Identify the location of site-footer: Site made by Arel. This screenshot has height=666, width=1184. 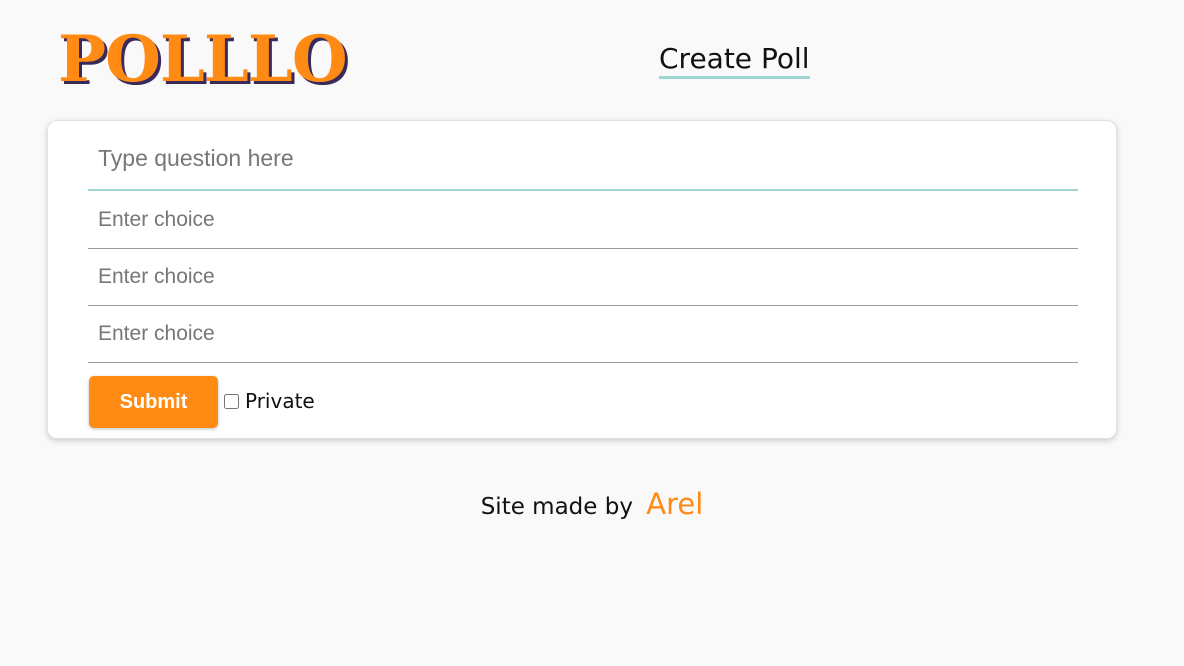
(592, 505).